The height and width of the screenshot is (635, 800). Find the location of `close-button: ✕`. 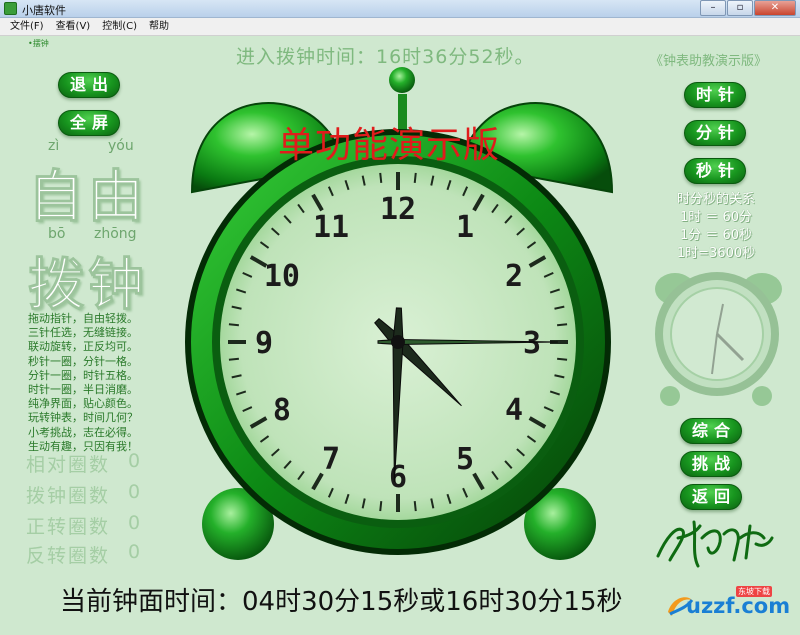

close-button: ✕ is located at coordinates (775, 8).